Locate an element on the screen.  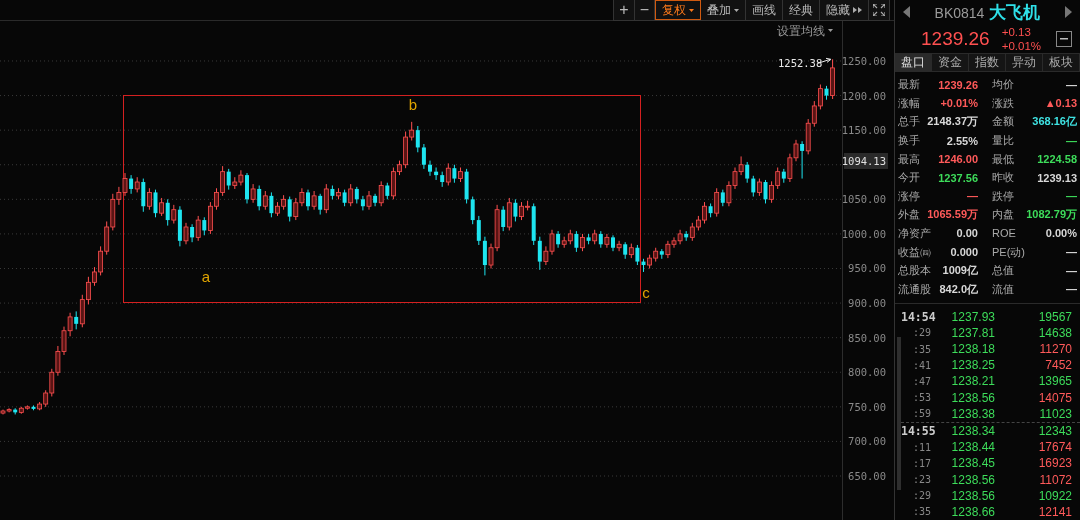
stat-label: 流通股 is located at coordinates (914, 289).